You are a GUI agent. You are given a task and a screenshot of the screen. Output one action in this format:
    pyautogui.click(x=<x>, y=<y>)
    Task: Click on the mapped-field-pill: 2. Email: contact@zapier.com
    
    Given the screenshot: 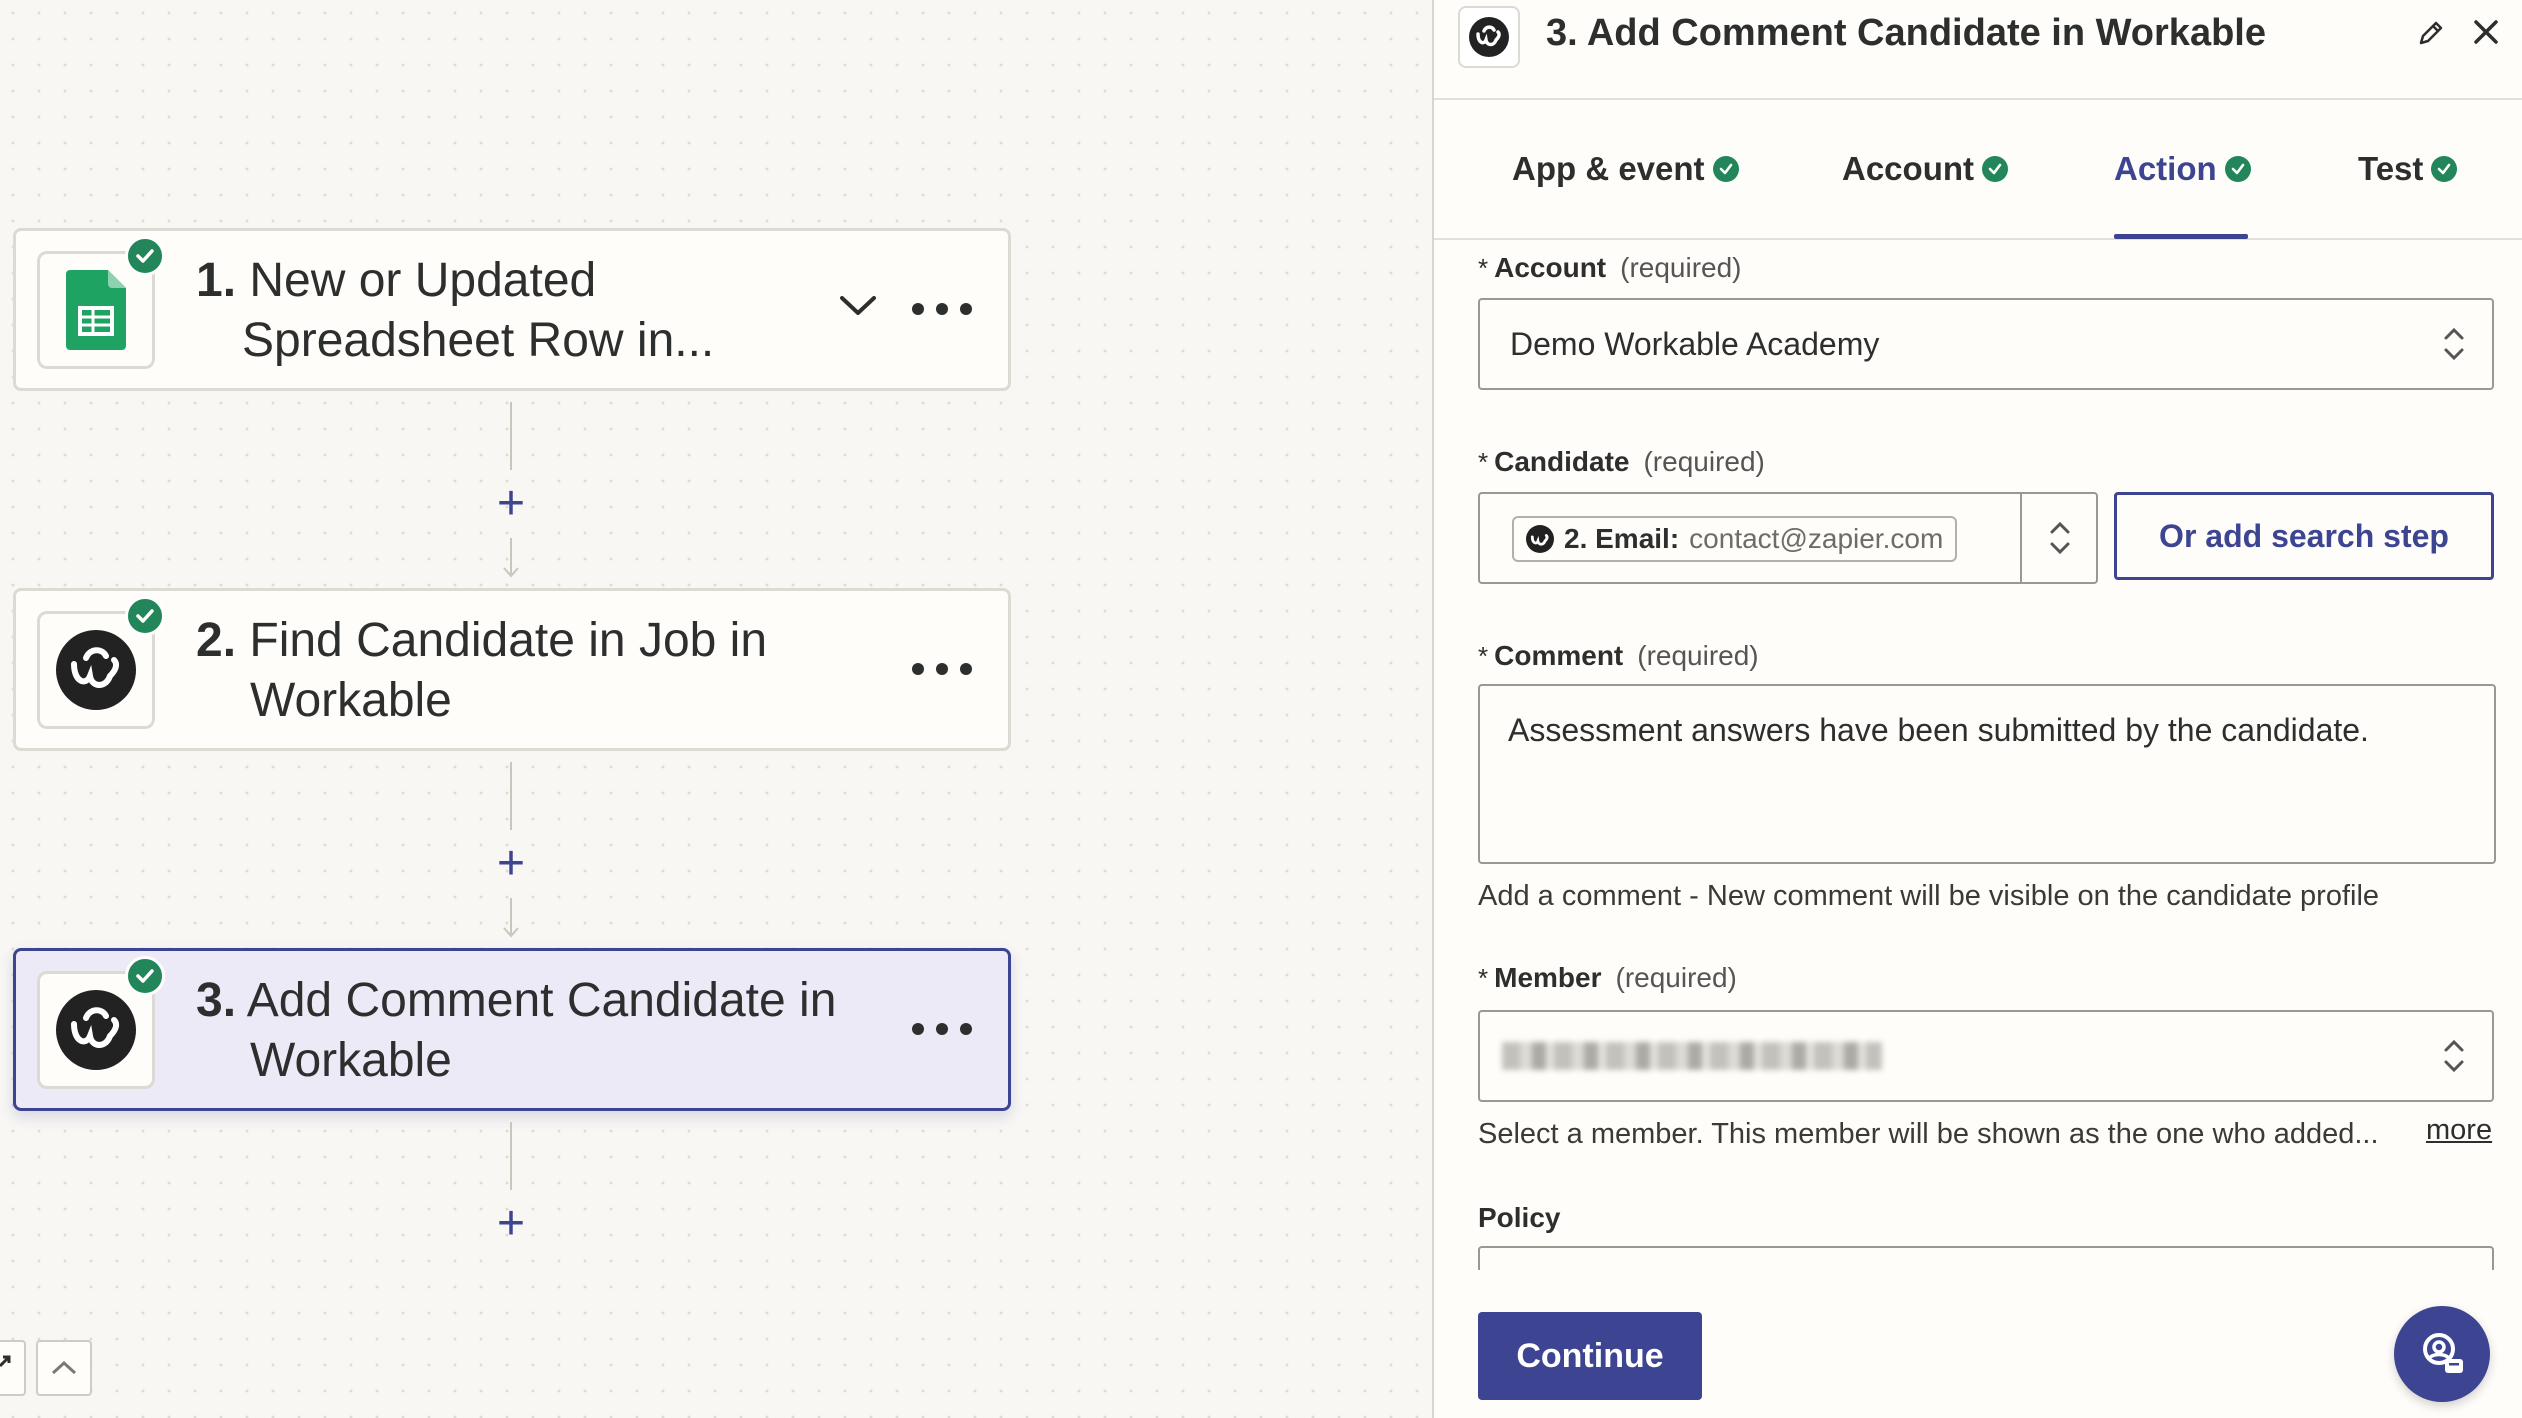 What is the action you would take?
    pyautogui.click(x=1735, y=539)
    